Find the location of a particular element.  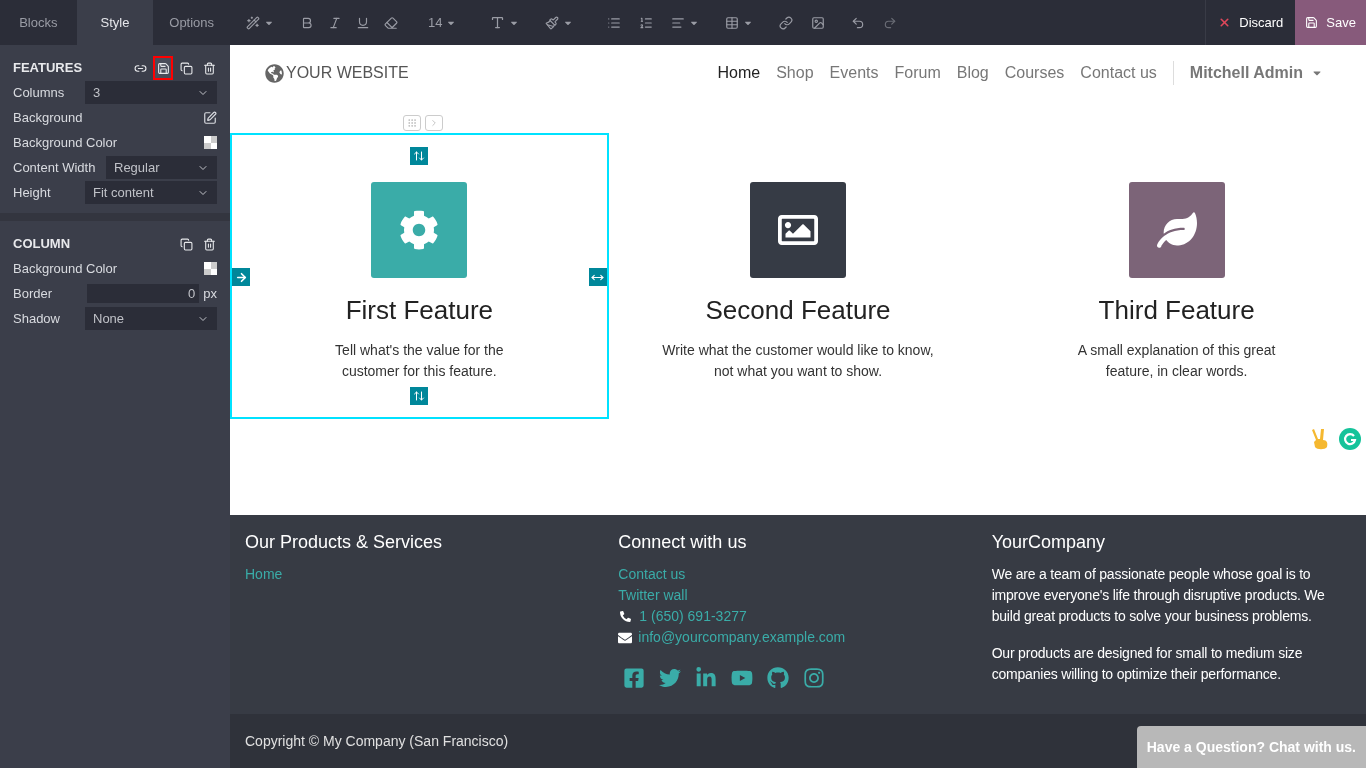

feature-description: Tell what's the value for the customer for this feature. is located at coordinates (419, 361).